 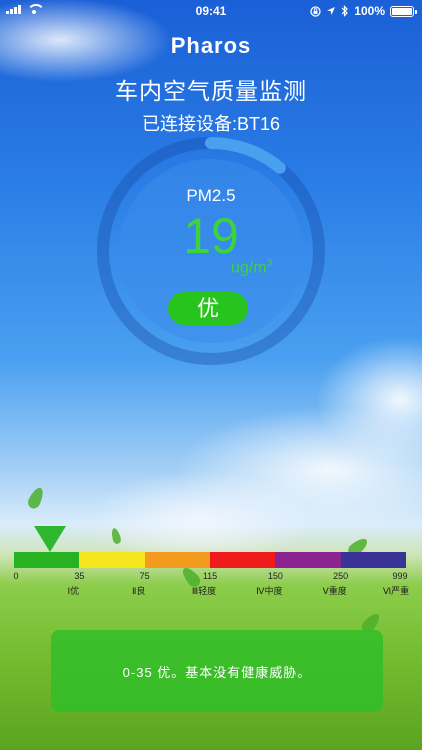 What do you see at coordinates (208, 308) in the screenshot?
I see `quality-level-badge: 优` at bounding box center [208, 308].